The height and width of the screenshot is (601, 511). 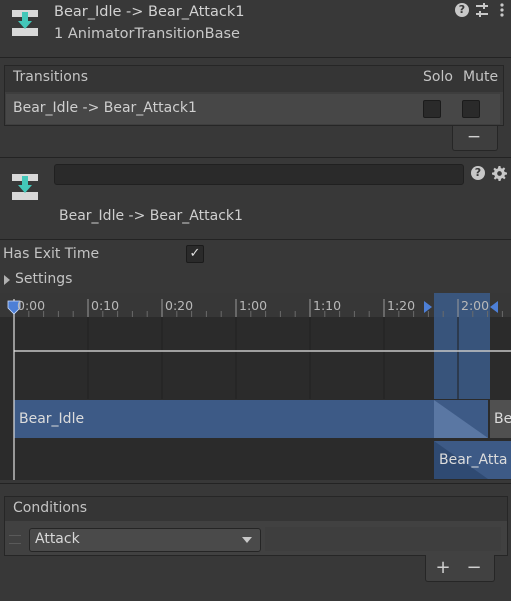 I want to click on checkmark-icon: ✓, so click(x=195, y=253).